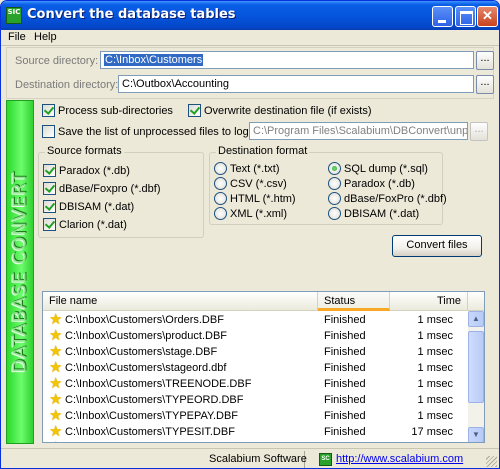  What do you see at coordinates (110, 188) in the screenshot?
I see `source-format-label: dBase/Foxpro (*.dbf)` at bounding box center [110, 188].